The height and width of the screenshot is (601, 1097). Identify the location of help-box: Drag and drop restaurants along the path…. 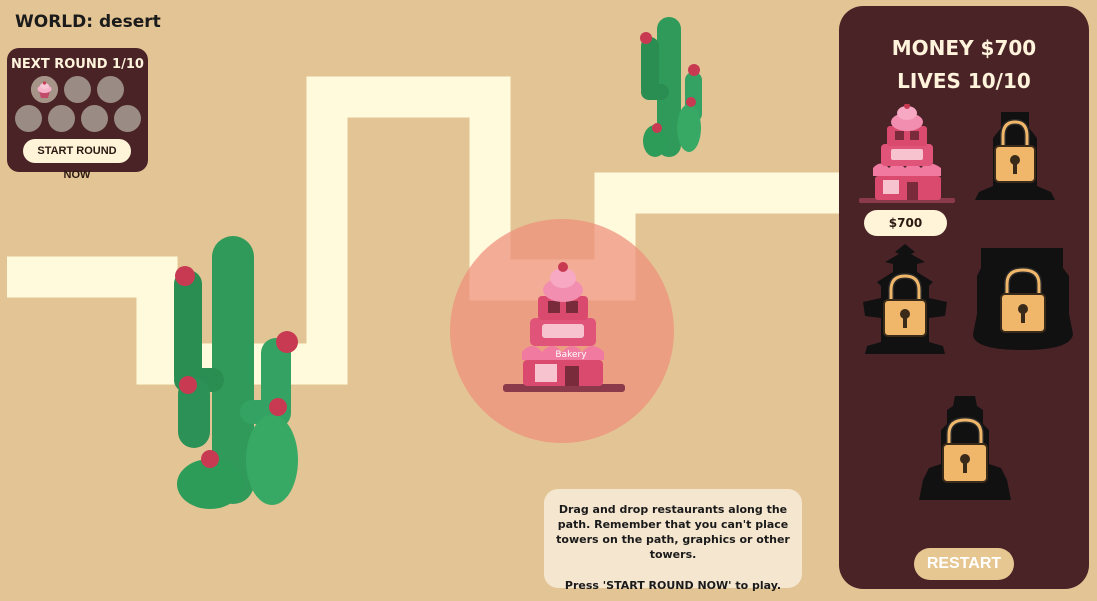
(673, 540).